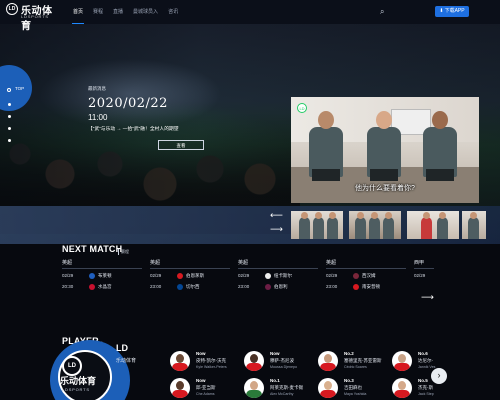 Image resolution: width=500 pixels, height=400 pixels. Describe the element at coordinates (181, 145) in the screenshot. I see `view-news-button: 查看` at that location.